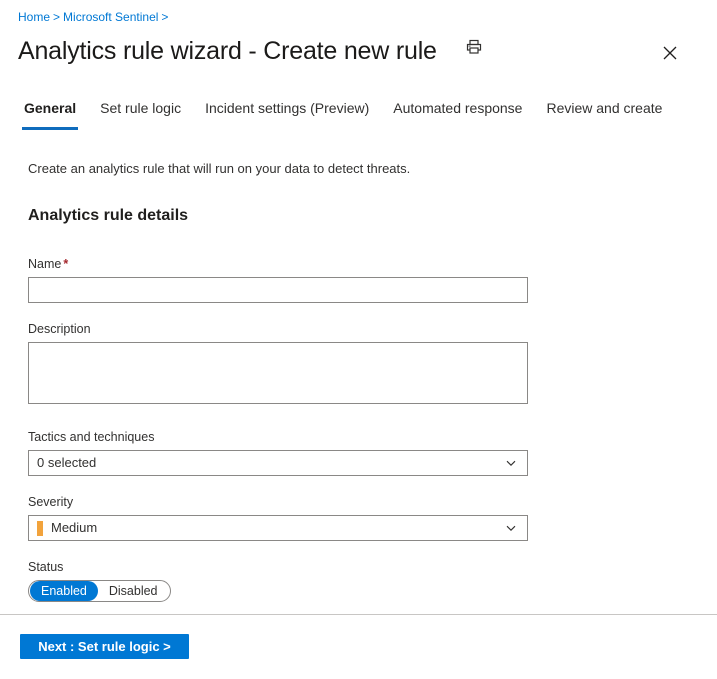 The width and height of the screenshot is (717, 679). I want to click on name-label-text: Name, so click(45, 264).